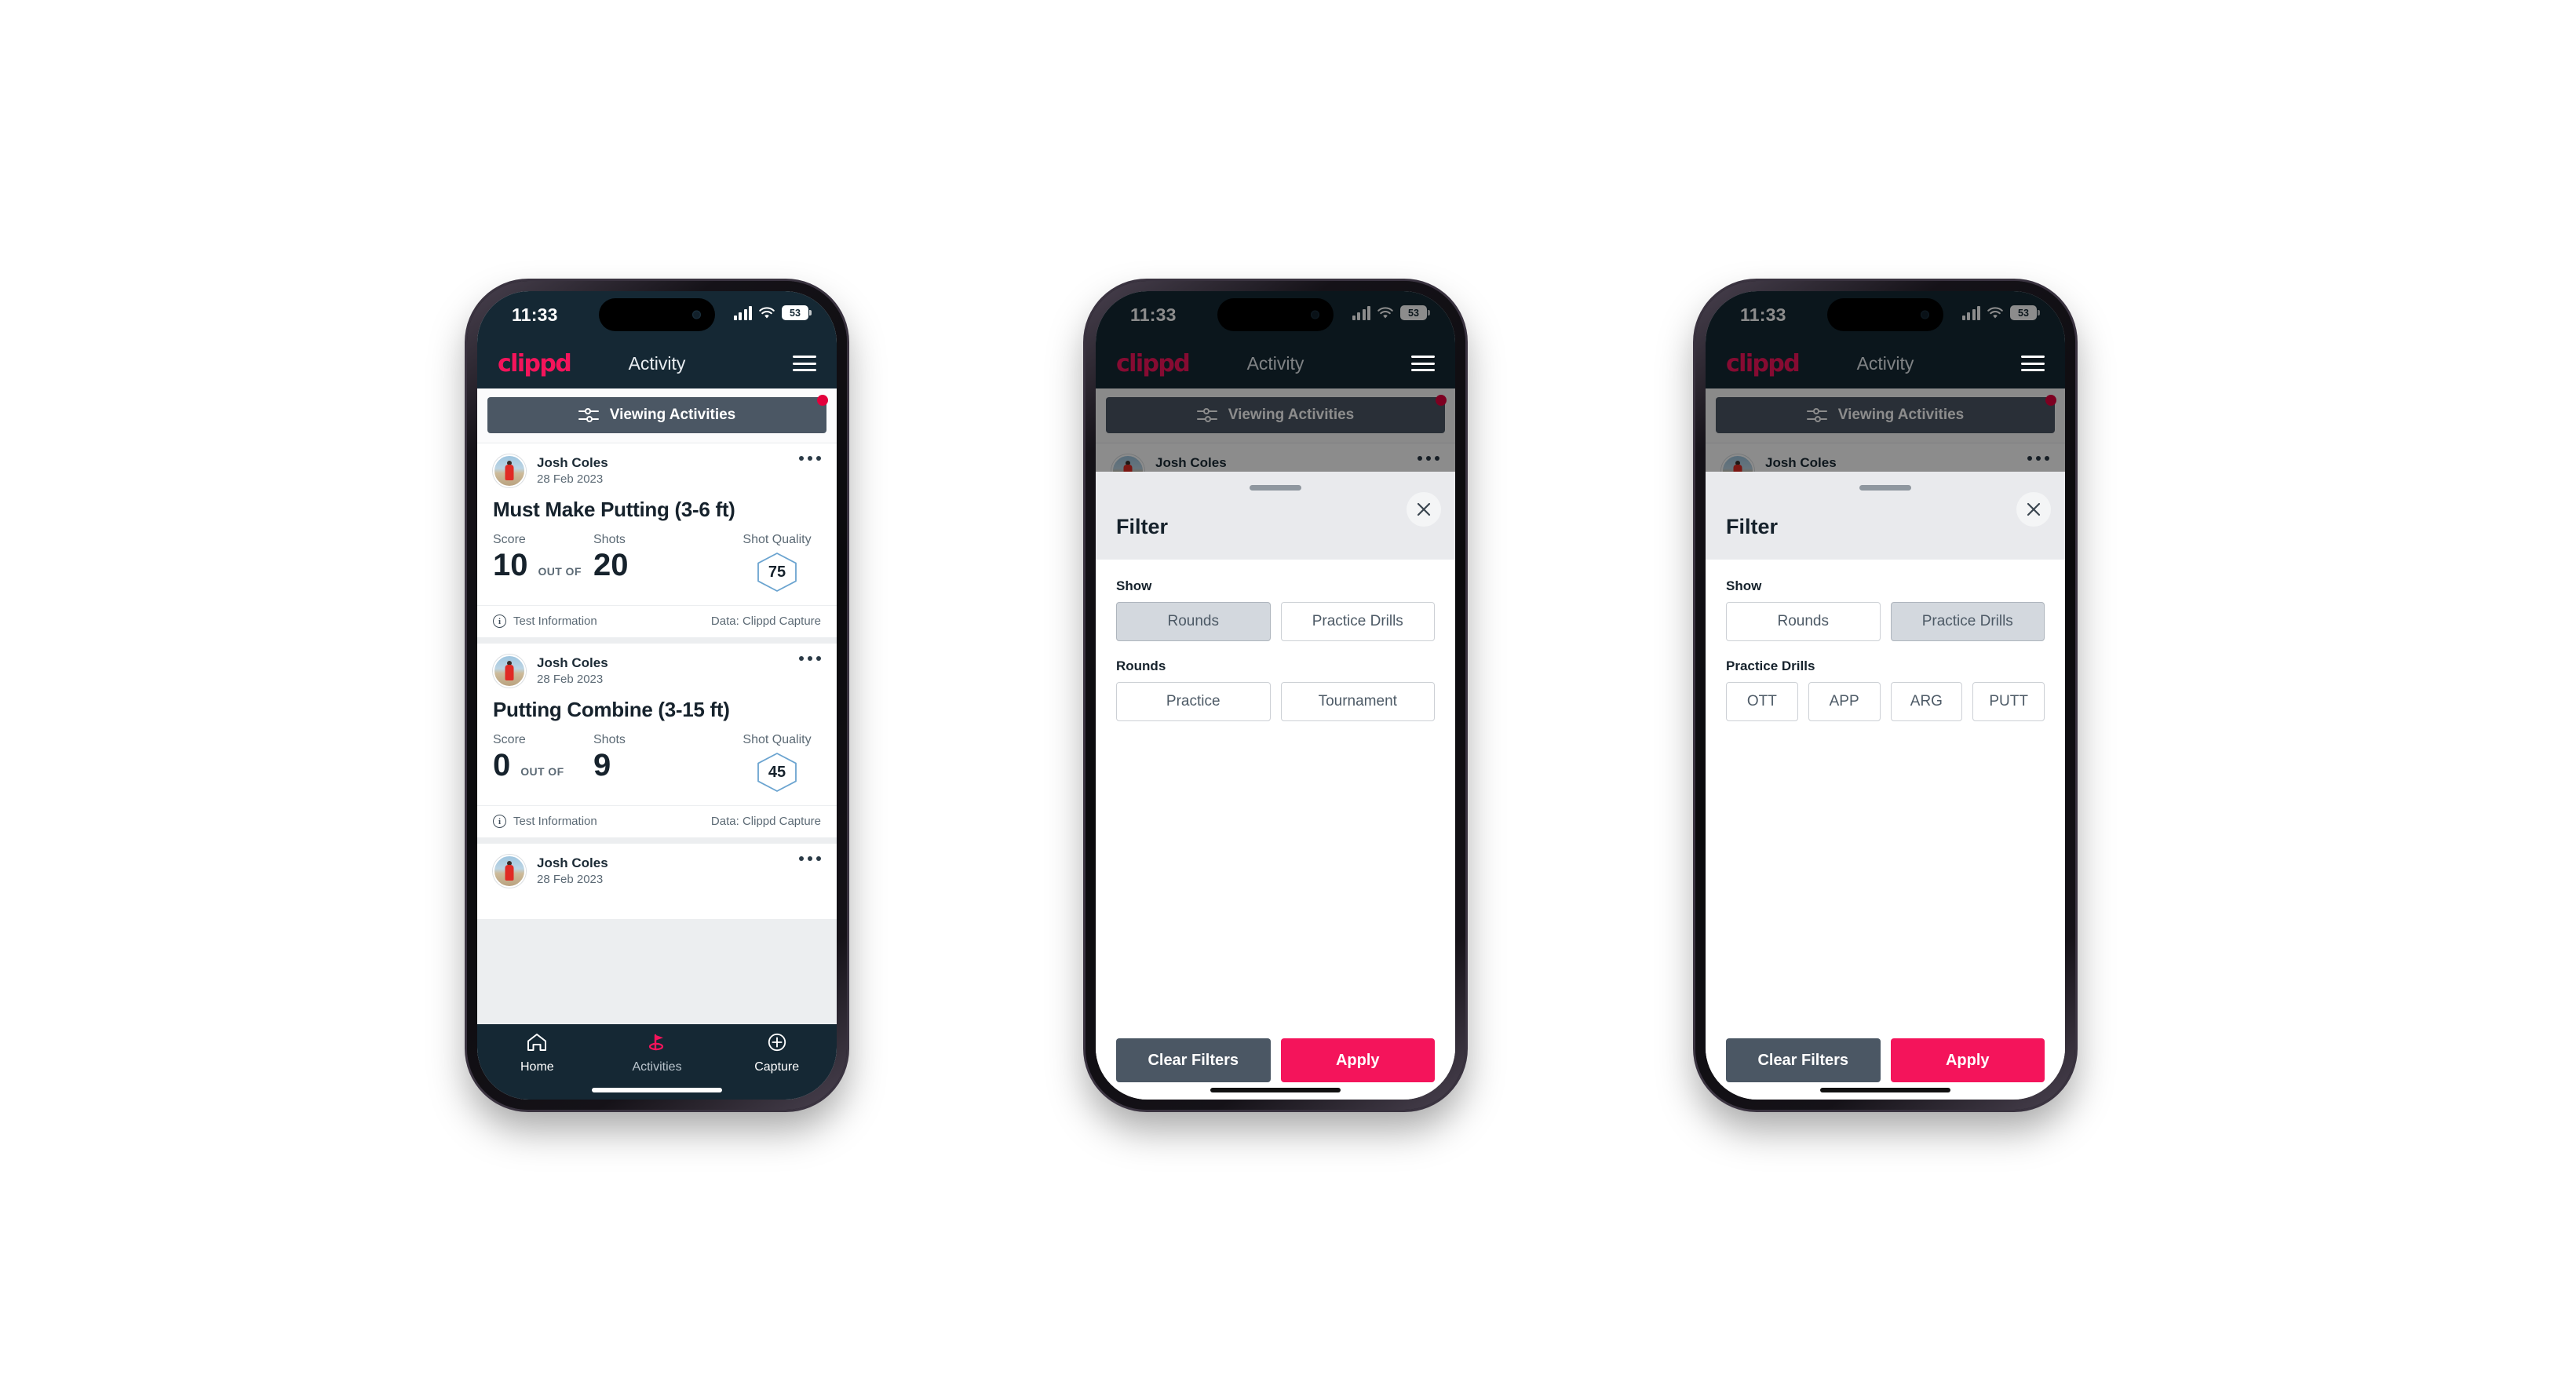 The image size is (2576, 1386). What do you see at coordinates (765, 821) in the screenshot?
I see `data-source-label: Data: Clippd Capture` at bounding box center [765, 821].